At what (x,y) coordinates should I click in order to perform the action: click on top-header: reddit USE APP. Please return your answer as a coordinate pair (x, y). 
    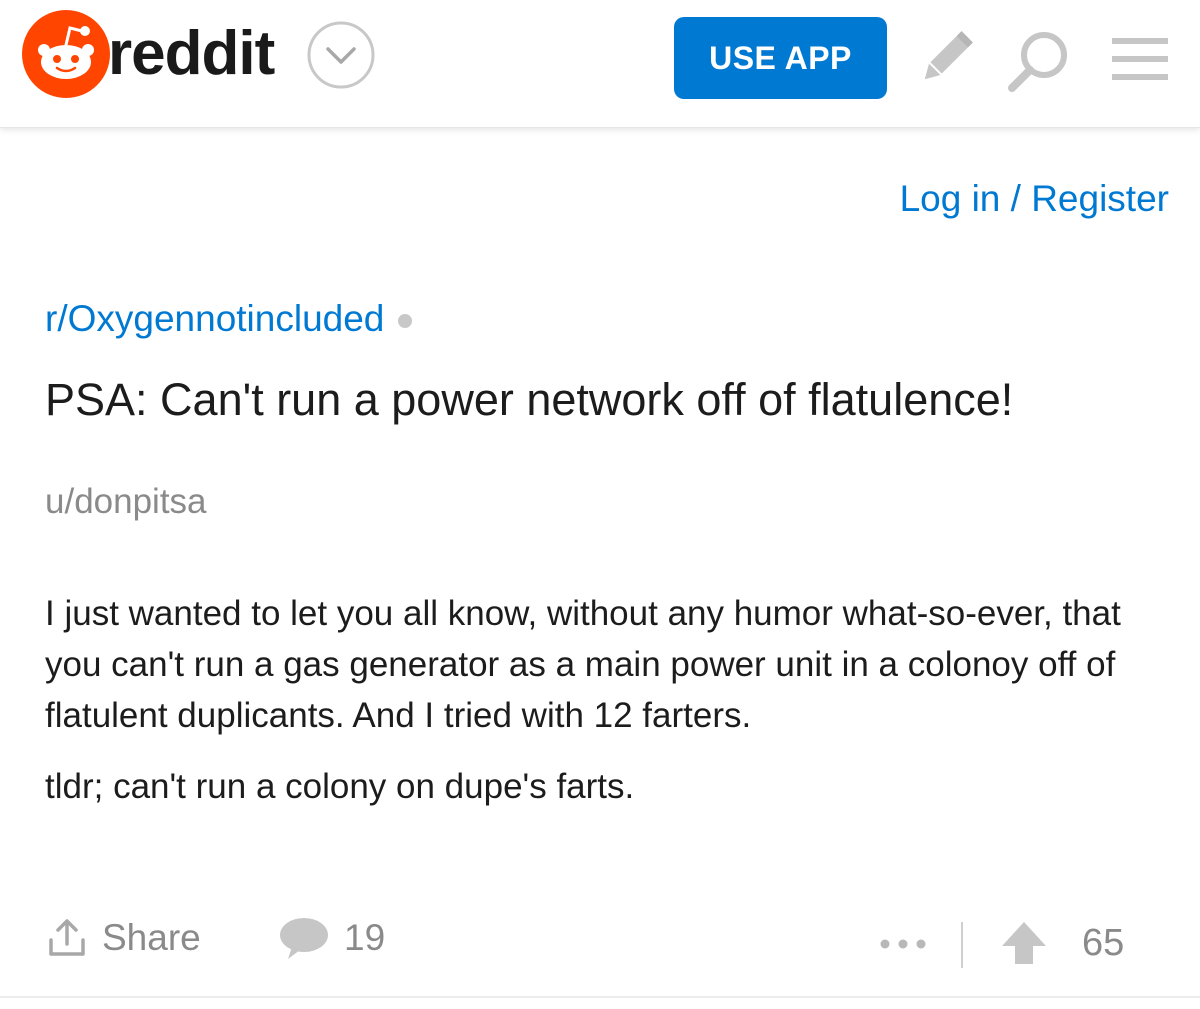
    Looking at the image, I should click on (600, 64).